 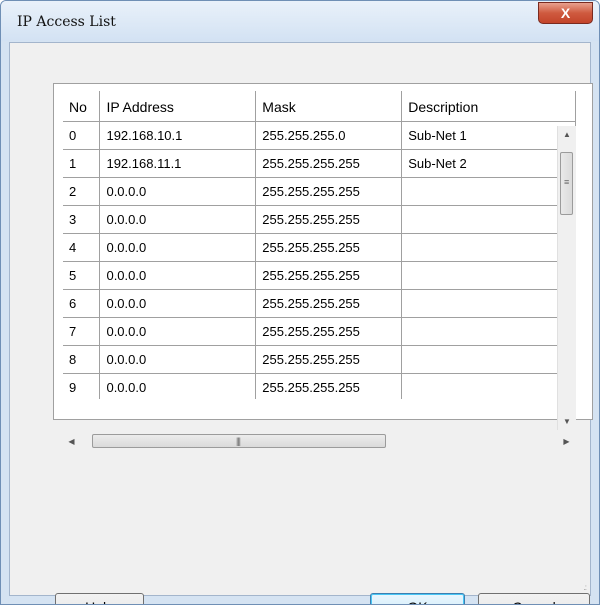 I want to click on table-row: 1 192.168.11.1 255.255.255.255 Sub-Net 2, so click(x=319, y=163).